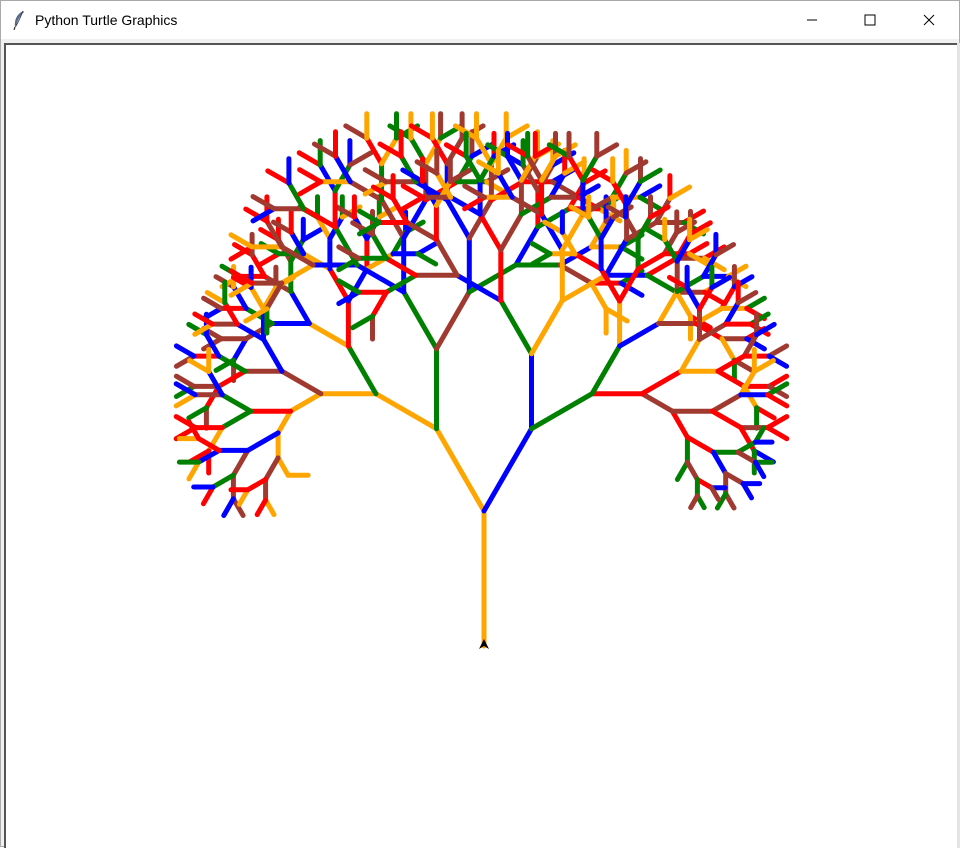 This screenshot has width=960, height=848. I want to click on close-button, so click(929, 20).